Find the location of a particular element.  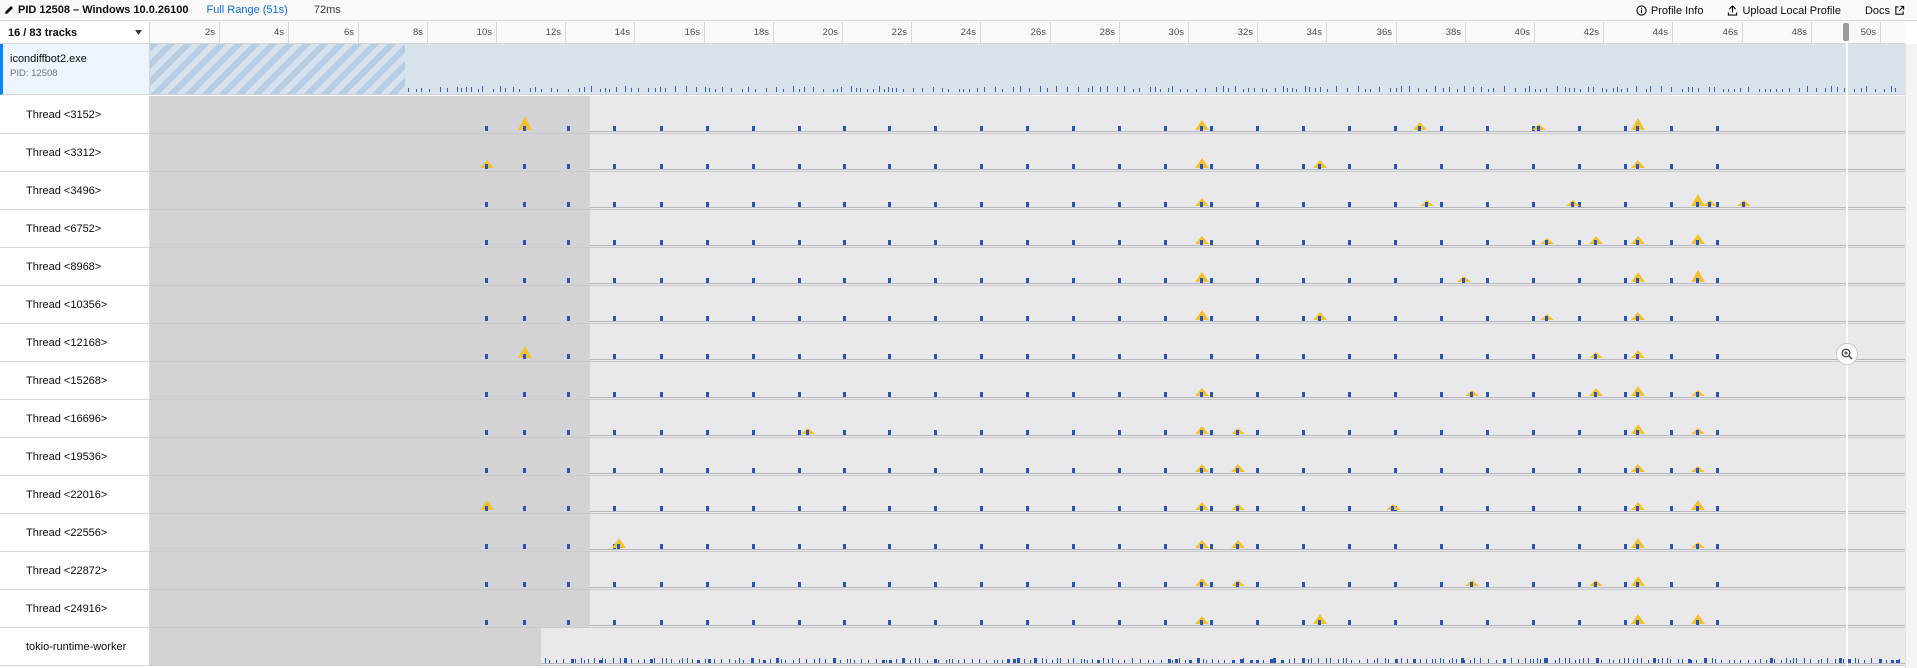

profile-name-button: PID 12508 – Windows 10.0.26100 is located at coordinates (94, 10).